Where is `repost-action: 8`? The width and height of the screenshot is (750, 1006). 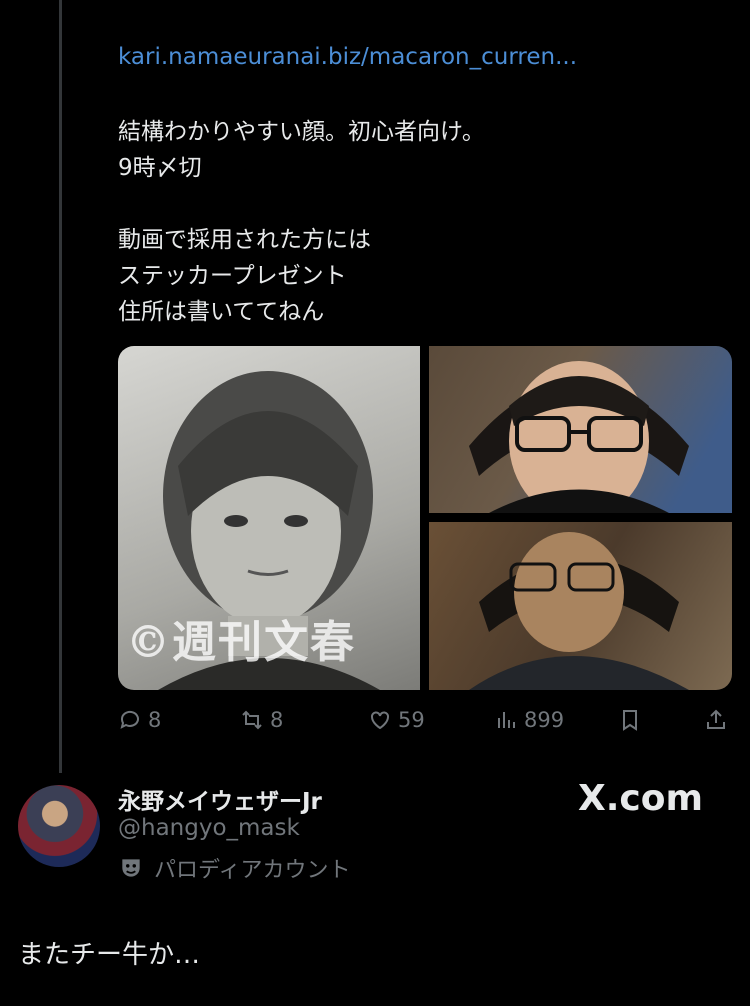 repost-action: 8 is located at coordinates (261, 720).